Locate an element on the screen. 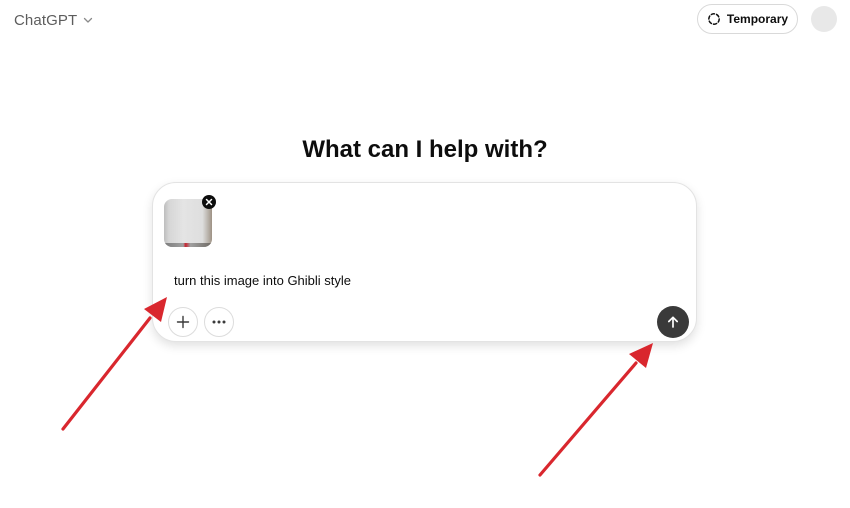 The width and height of the screenshot is (850, 508). chevron-down-icon is located at coordinates (88, 20).